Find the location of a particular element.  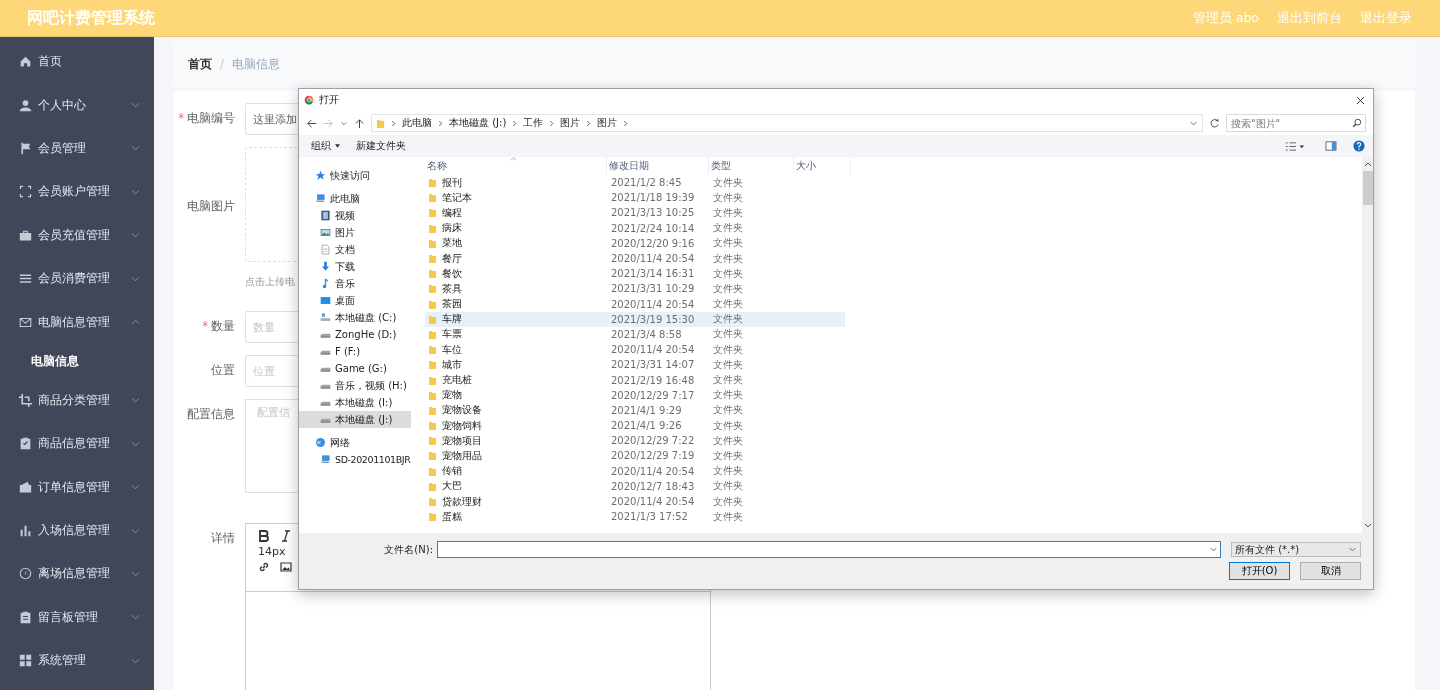

back-arrow-icon is located at coordinates (311, 123).